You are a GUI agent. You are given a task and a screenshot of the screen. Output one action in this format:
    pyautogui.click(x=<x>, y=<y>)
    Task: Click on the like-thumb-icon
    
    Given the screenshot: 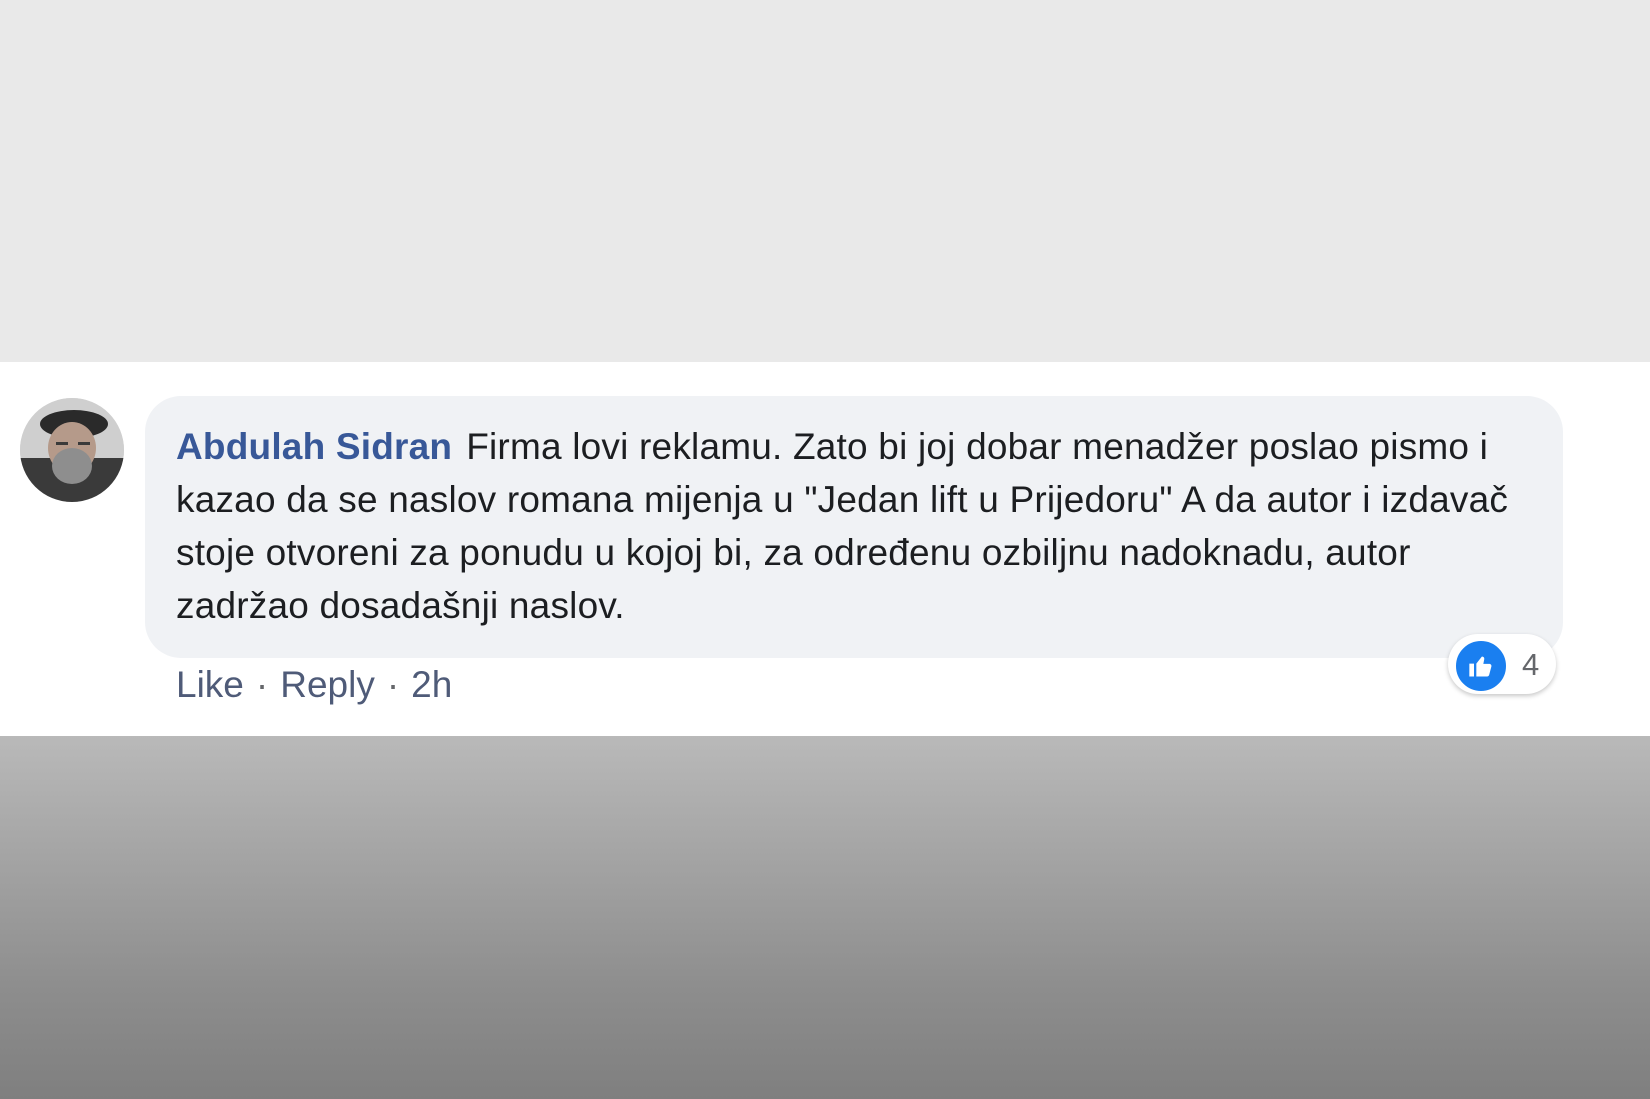 What is the action you would take?
    pyautogui.click(x=1481, y=666)
    